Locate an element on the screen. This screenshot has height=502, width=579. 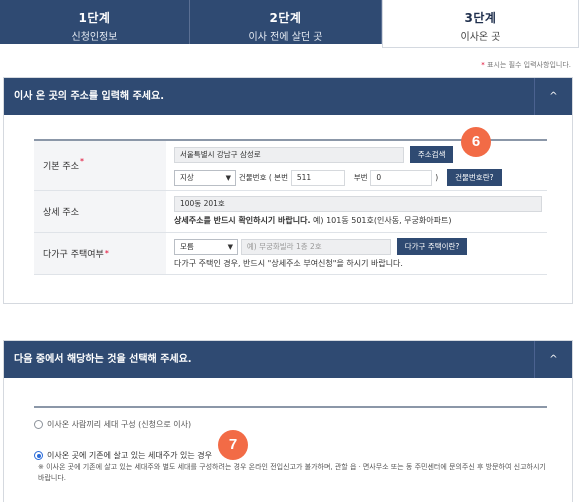
option-existing-householder: 이사온 곳에 기존에 살고 있는 세대주가 있는 경우 is located at coordinates (123, 455).